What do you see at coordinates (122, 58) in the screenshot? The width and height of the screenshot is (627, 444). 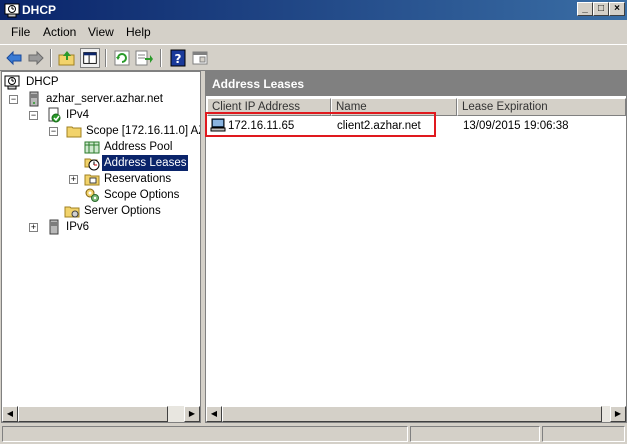 I see `refresh-icon` at bounding box center [122, 58].